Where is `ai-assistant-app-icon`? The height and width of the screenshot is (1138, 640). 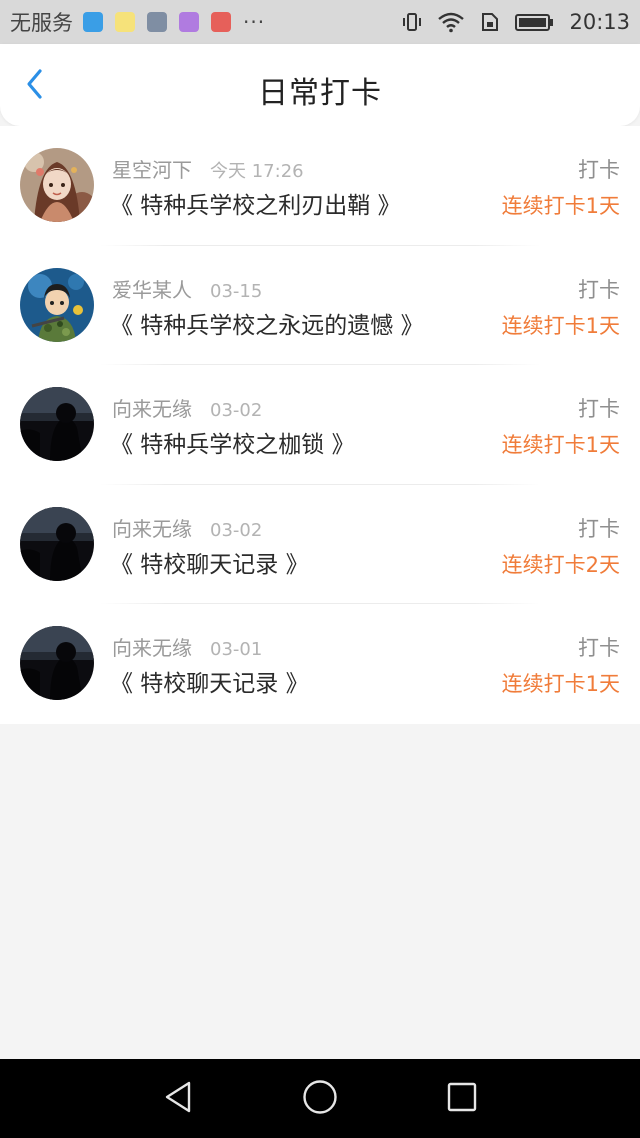
ai-assistant-app-icon is located at coordinates (125, 22).